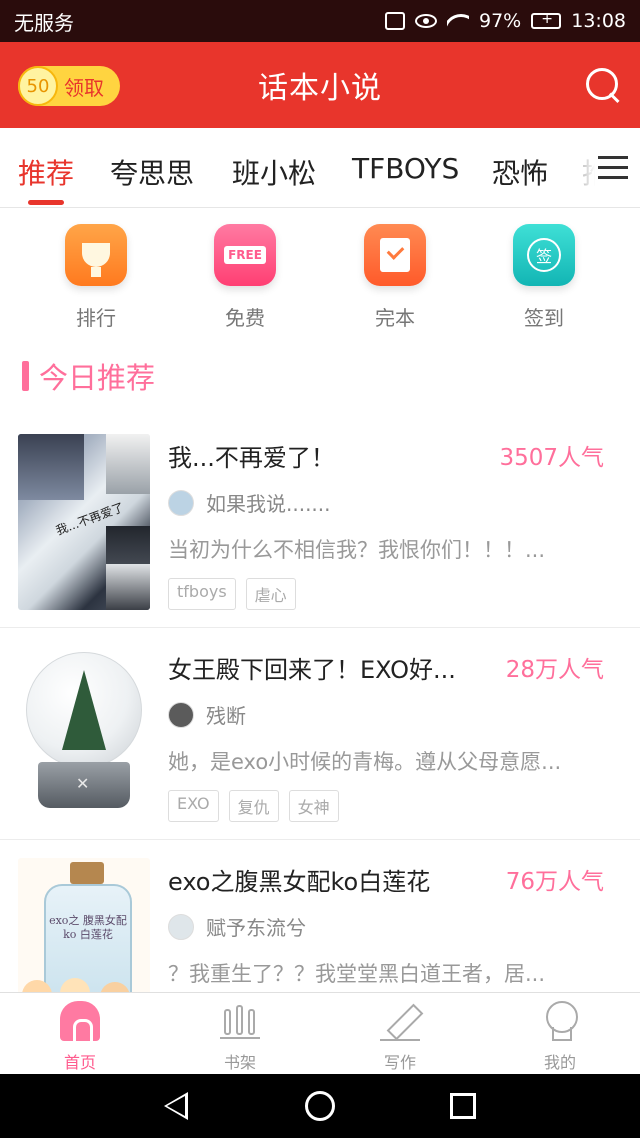  What do you see at coordinates (320, 88) in the screenshot?
I see `app-title: 话本小说` at bounding box center [320, 88].